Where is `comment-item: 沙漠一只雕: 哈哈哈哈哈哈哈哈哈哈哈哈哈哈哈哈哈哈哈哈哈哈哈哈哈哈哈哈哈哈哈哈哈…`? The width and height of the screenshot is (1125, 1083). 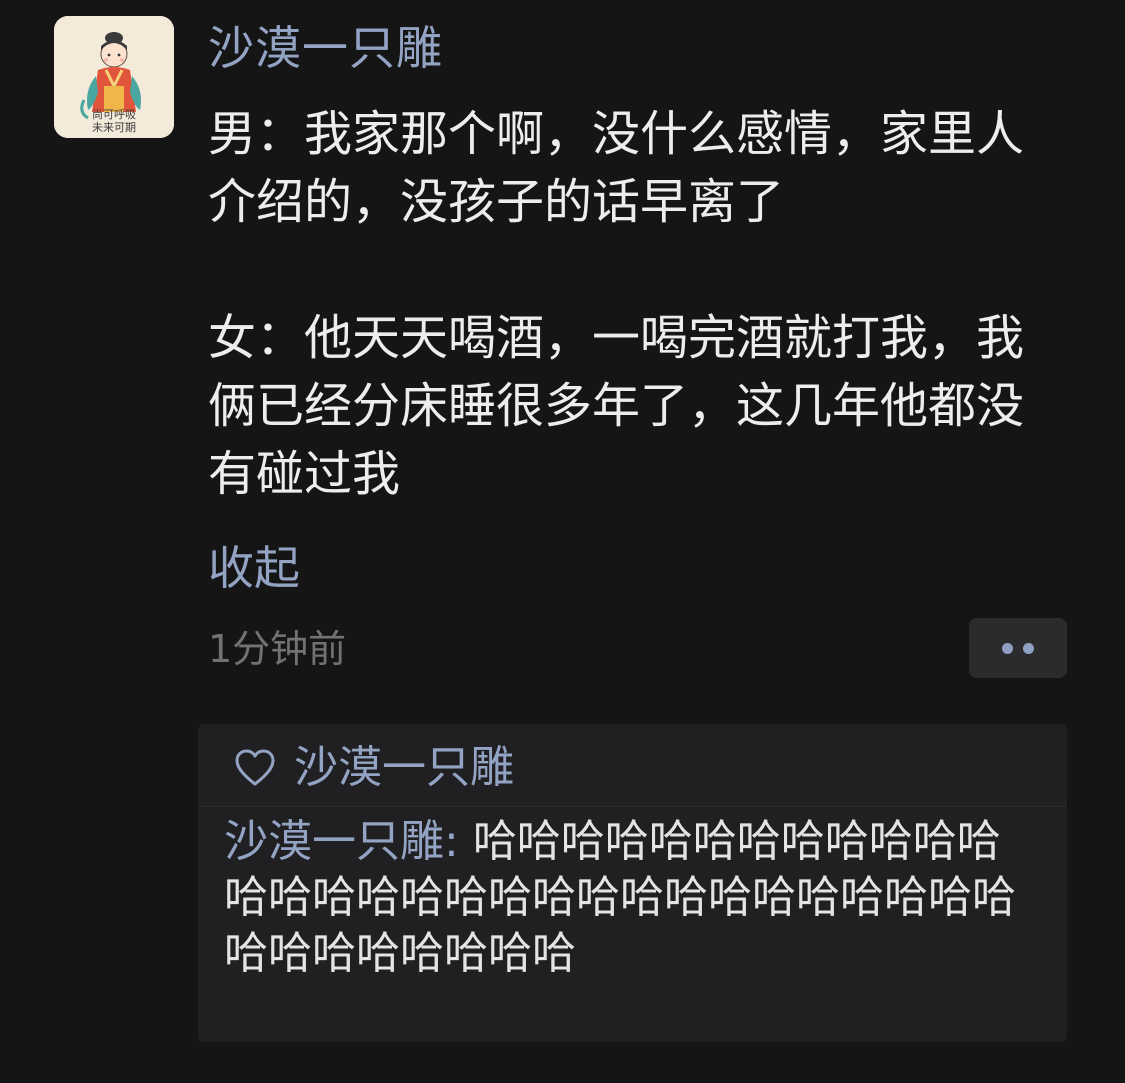 comment-item: 沙漠一只雕: 哈哈哈哈哈哈哈哈哈哈哈哈哈哈哈哈哈哈哈哈哈哈哈哈哈哈哈哈哈哈哈哈哈… is located at coordinates (634, 898).